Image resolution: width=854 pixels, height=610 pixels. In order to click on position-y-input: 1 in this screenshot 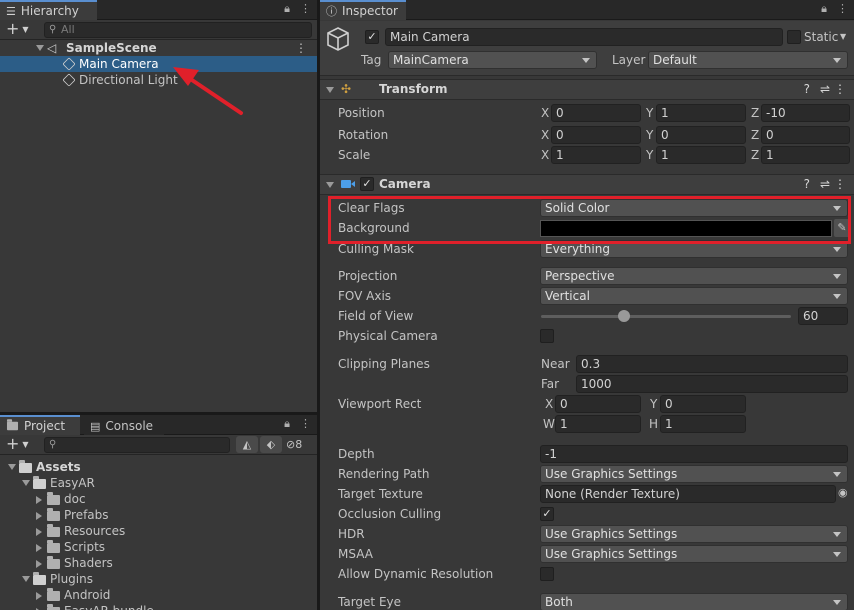, I will do `click(701, 113)`.